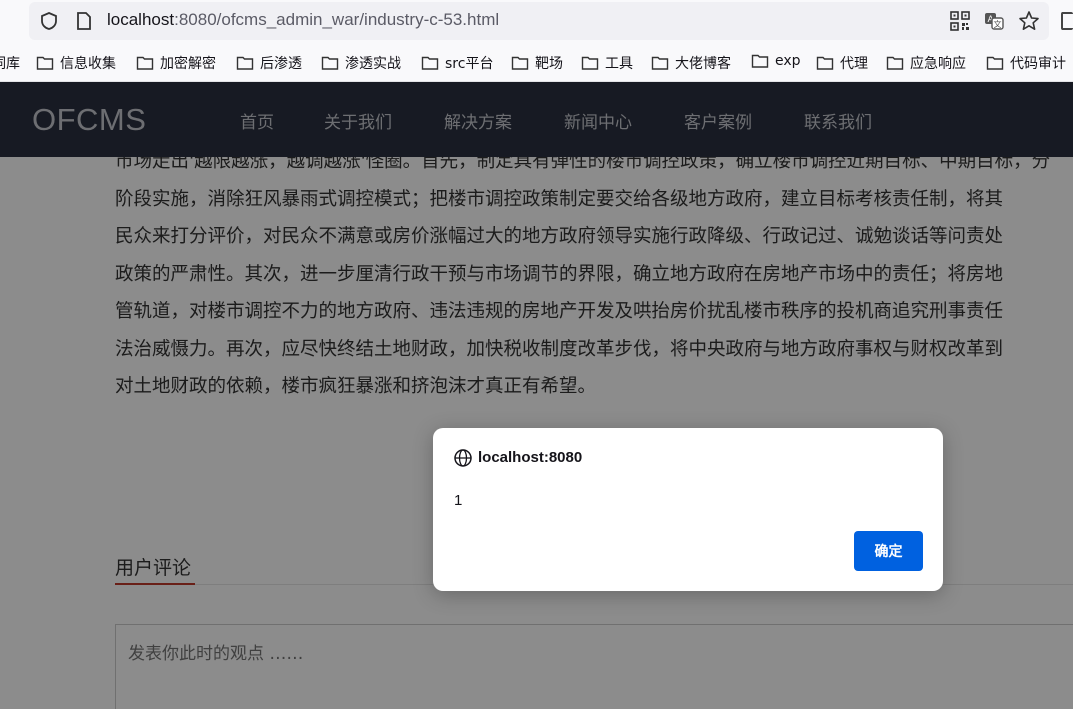  I want to click on globe-icon, so click(463, 458).